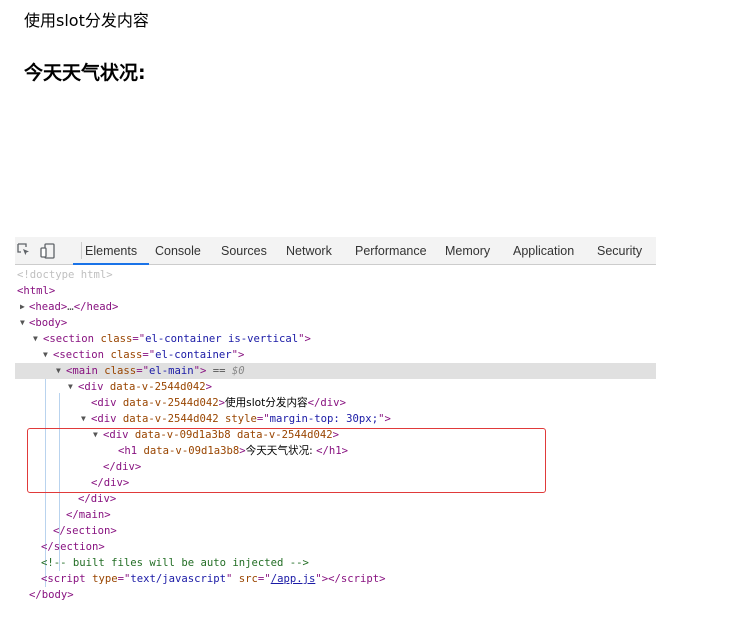 The width and height of the screenshot is (742, 631). Describe the element at coordinates (335, 275) in the screenshot. I see `dom-node-doctype: <!doctype html>` at that location.